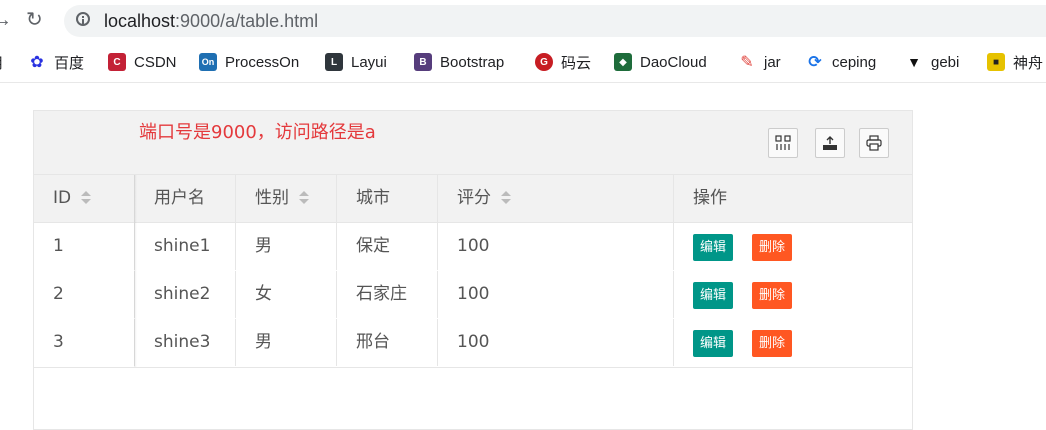 This screenshot has width=1046, height=430. I want to click on bookmark-processon: On ProcessOn, so click(249, 62).